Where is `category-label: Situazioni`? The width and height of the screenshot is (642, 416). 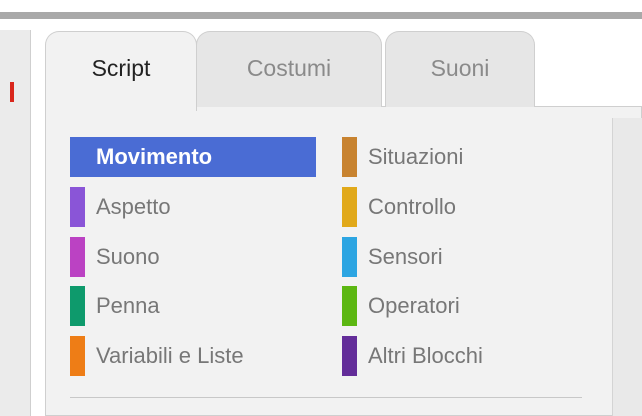 category-label: Situazioni is located at coordinates (416, 156).